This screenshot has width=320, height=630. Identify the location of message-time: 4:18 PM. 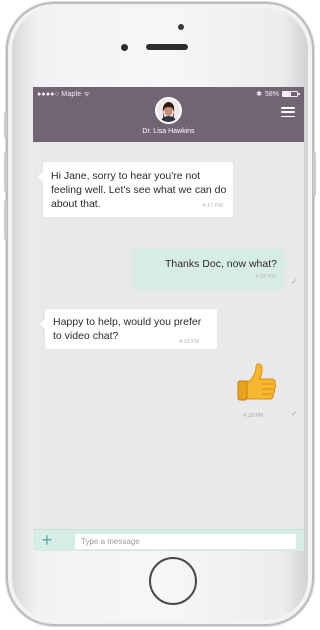
(265, 277).